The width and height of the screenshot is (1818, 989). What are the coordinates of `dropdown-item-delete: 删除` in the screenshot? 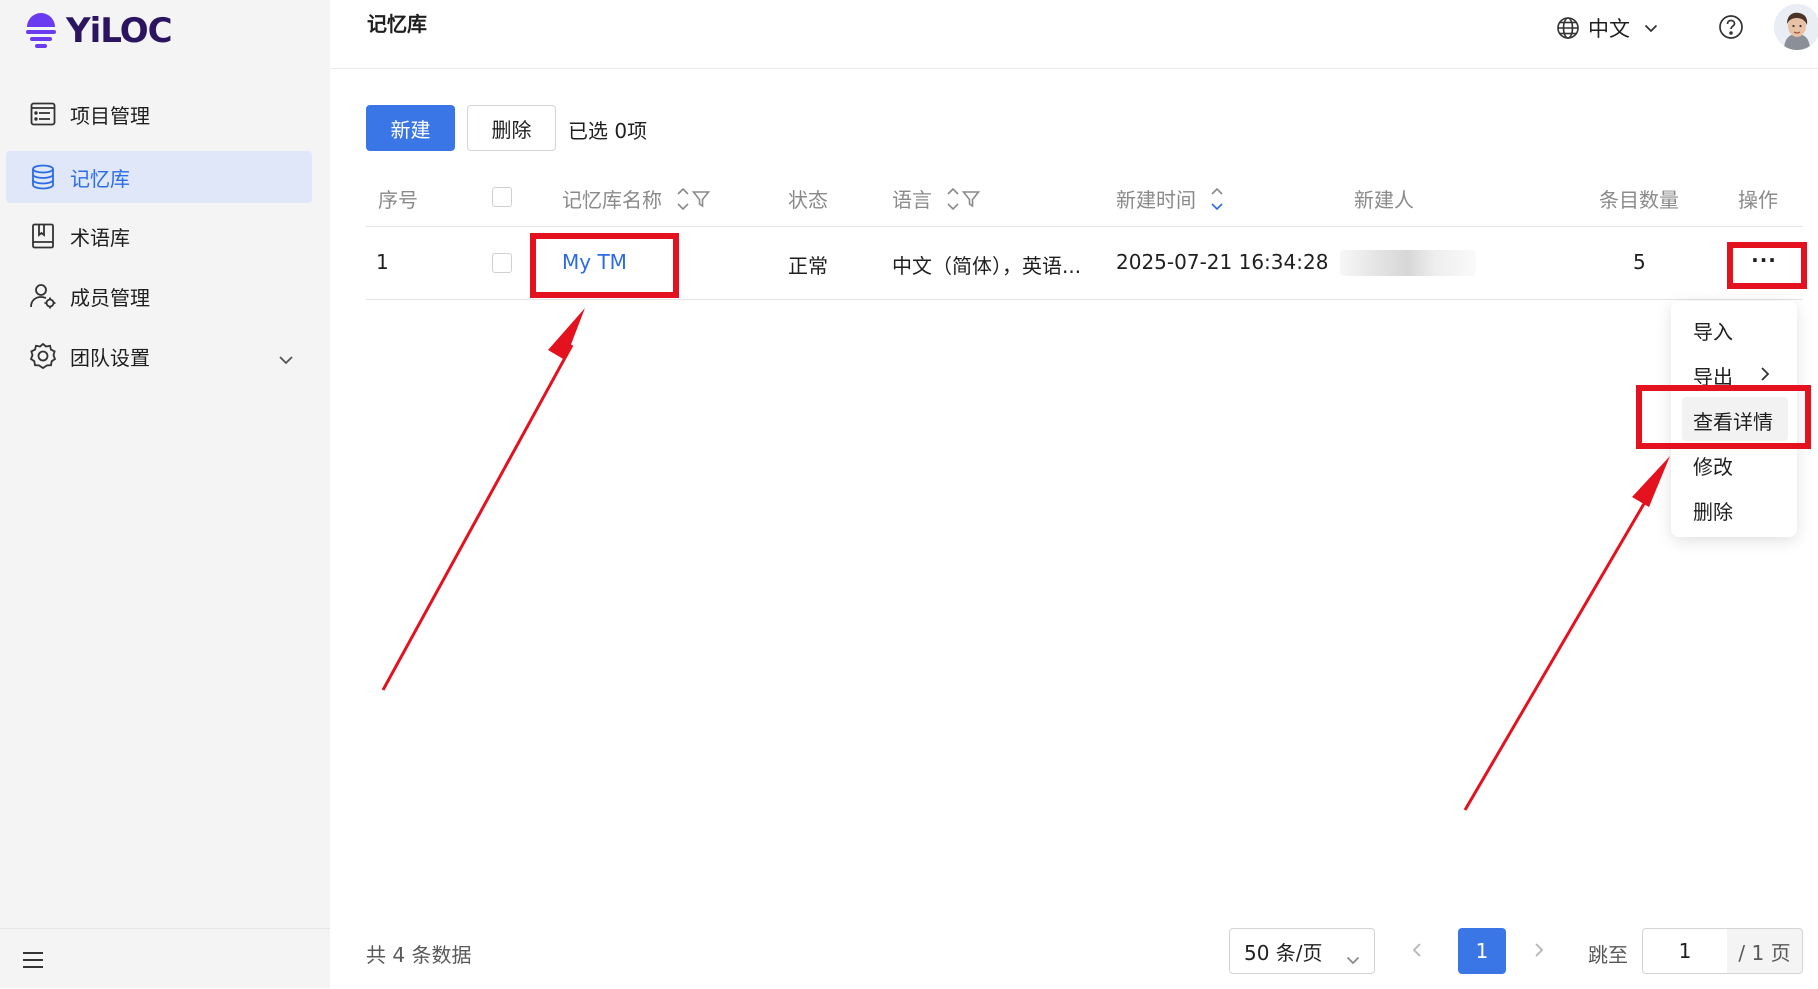 It's located at (1713, 510).